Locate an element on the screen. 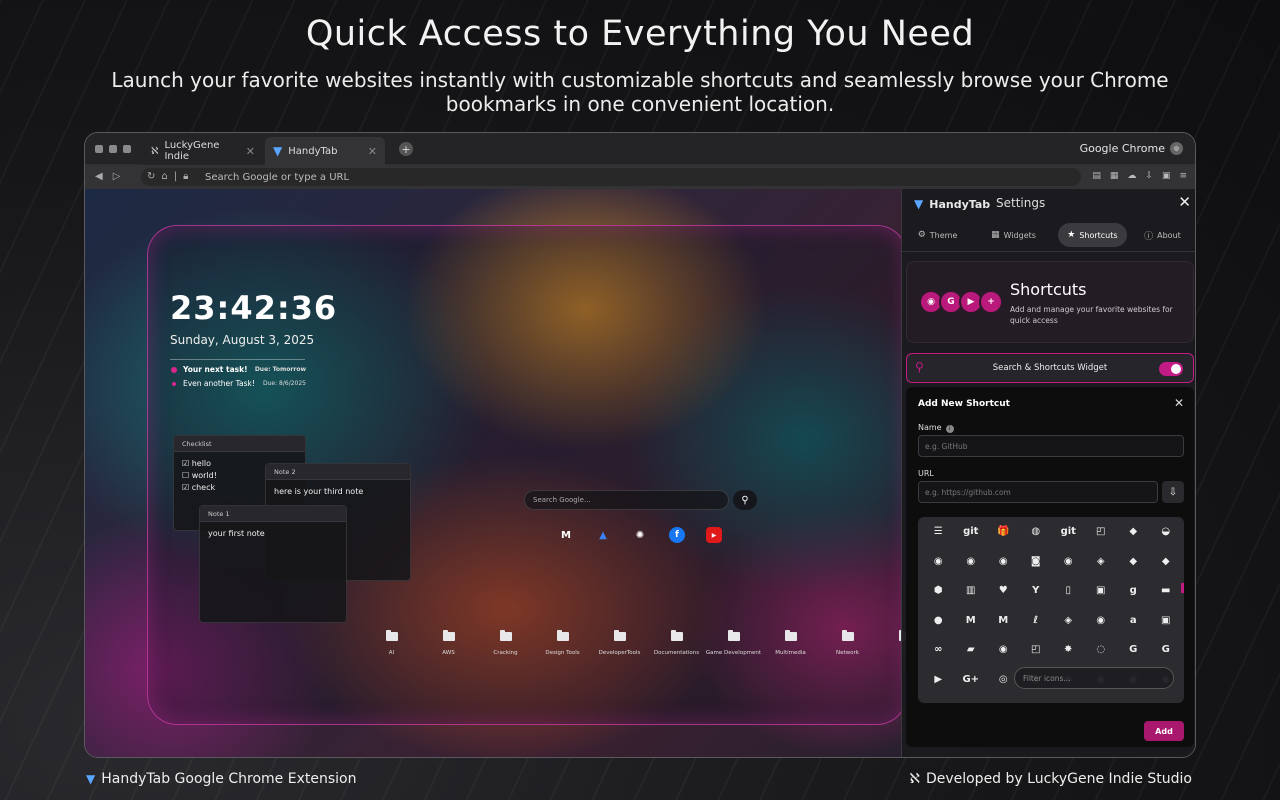  profile-avatar is located at coordinates (1176, 148).